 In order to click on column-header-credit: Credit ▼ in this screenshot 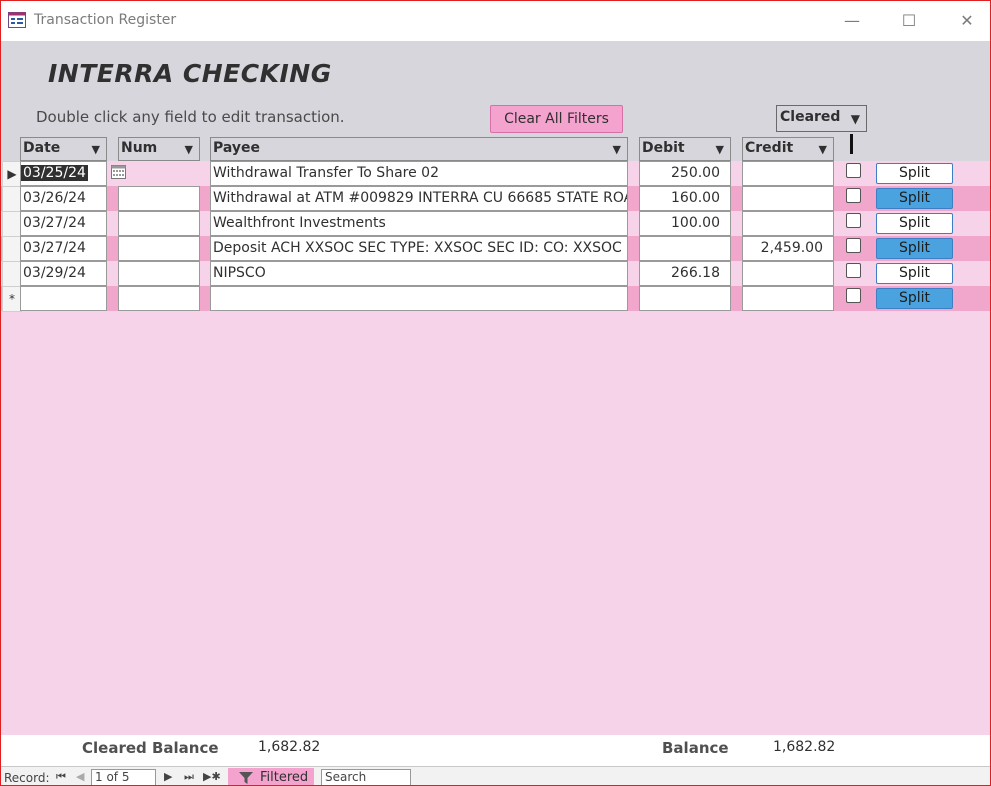, I will do `click(788, 149)`.